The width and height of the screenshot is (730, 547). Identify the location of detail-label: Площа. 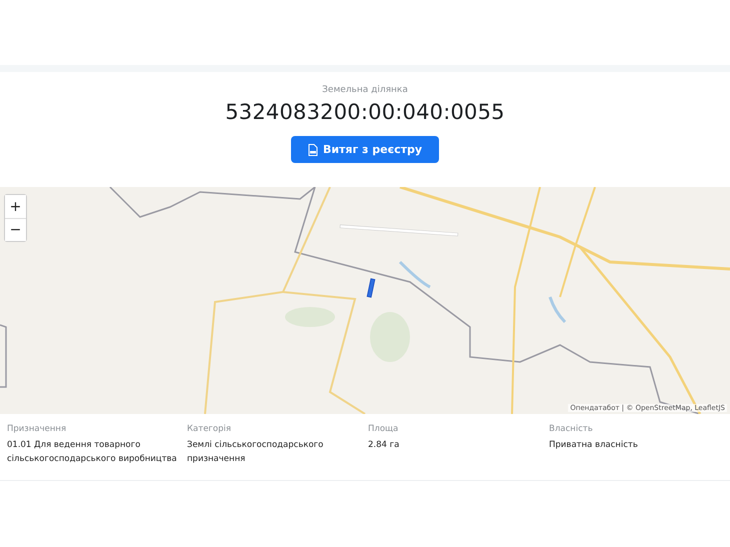
(384, 429).